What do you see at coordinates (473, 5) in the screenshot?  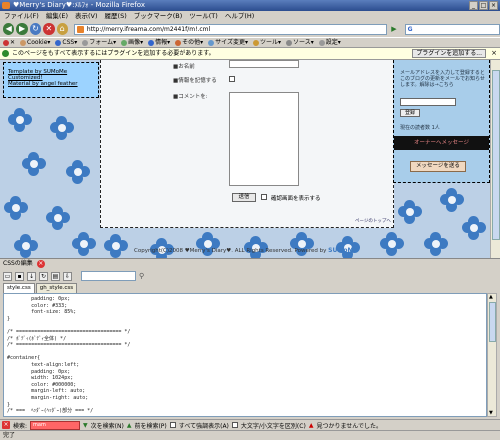 I see `minimize-button: _` at bounding box center [473, 5].